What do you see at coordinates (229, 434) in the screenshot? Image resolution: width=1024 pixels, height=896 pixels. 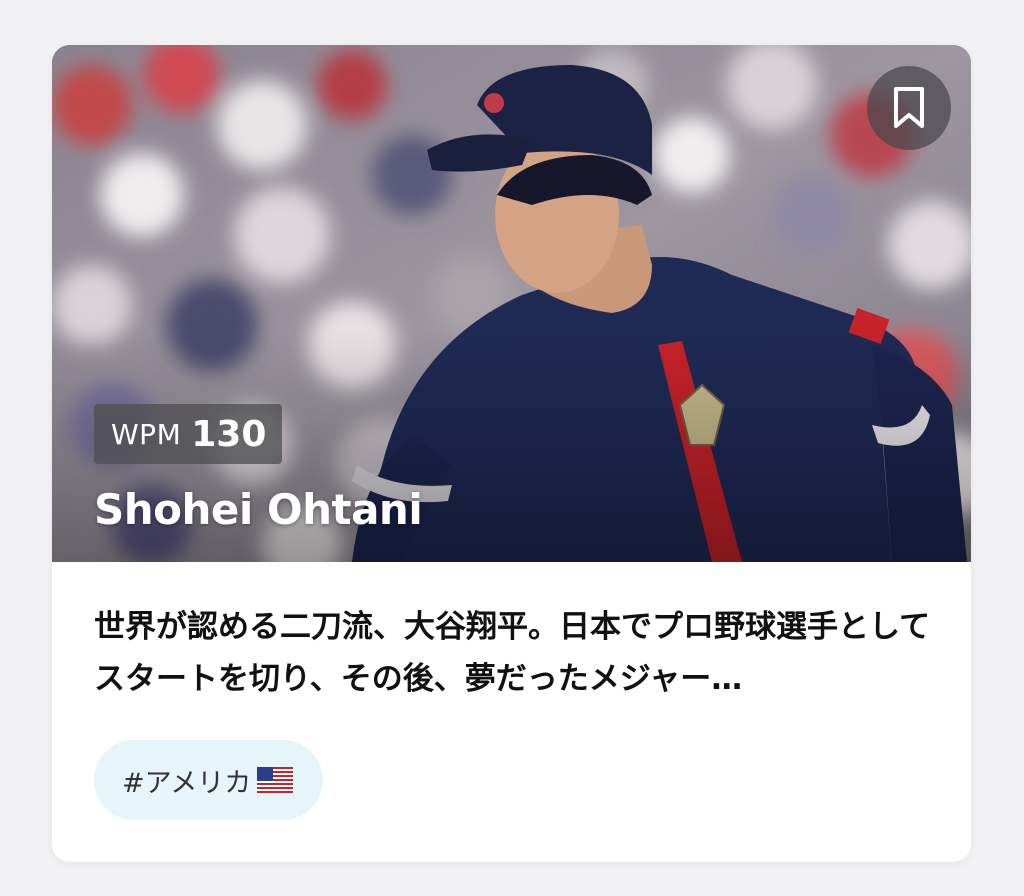 I see `wpm-value: 130` at bounding box center [229, 434].